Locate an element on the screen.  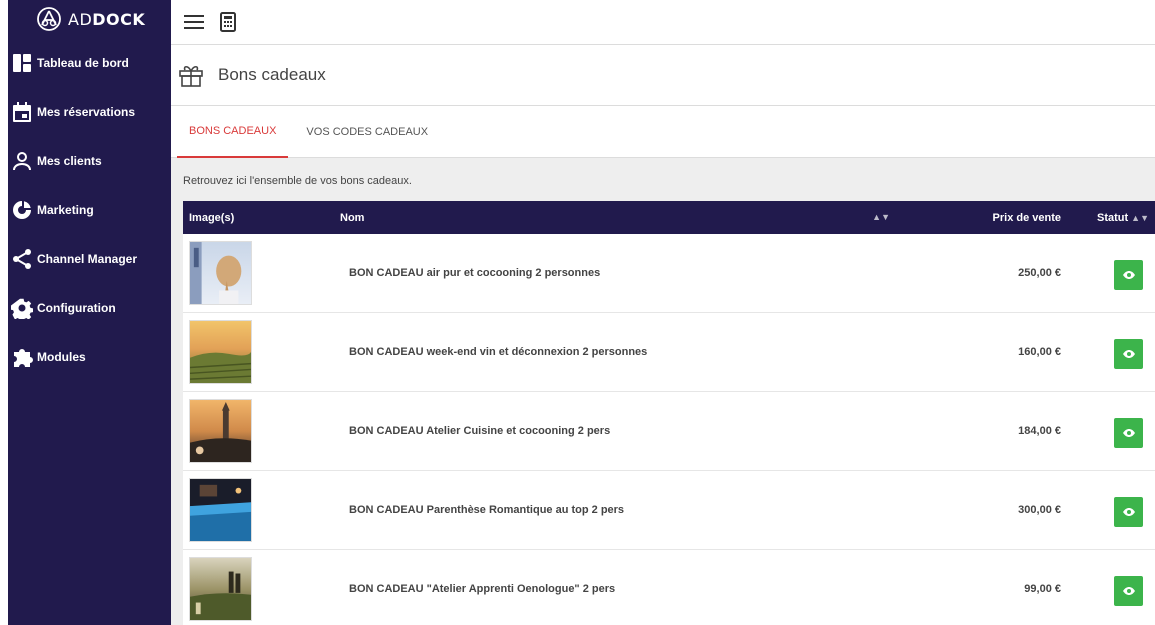
addock-logo-icon is located at coordinates (49, 19).